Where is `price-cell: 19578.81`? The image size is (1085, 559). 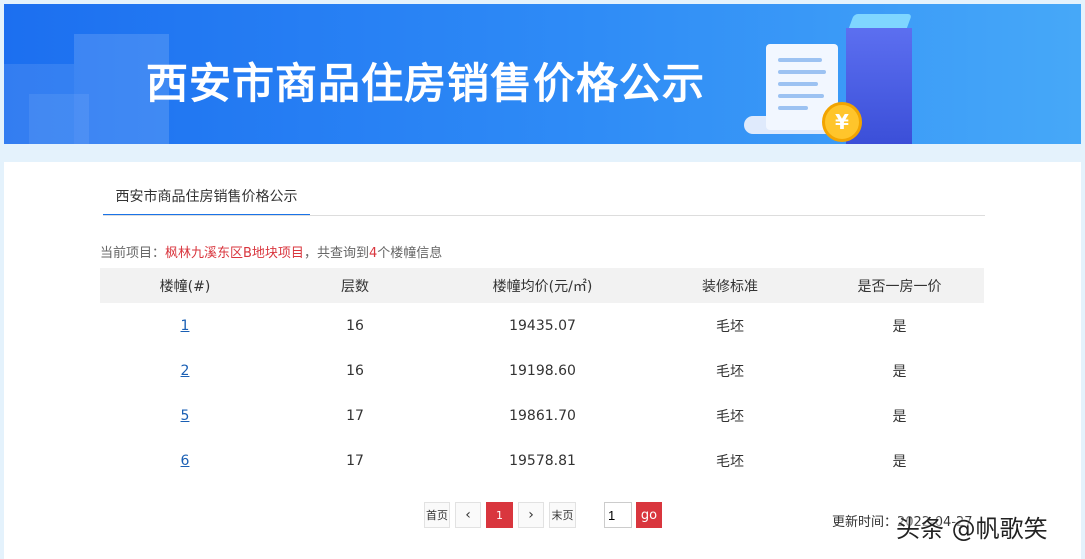
price-cell: 19578.81 is located at coordinates (542, 460).